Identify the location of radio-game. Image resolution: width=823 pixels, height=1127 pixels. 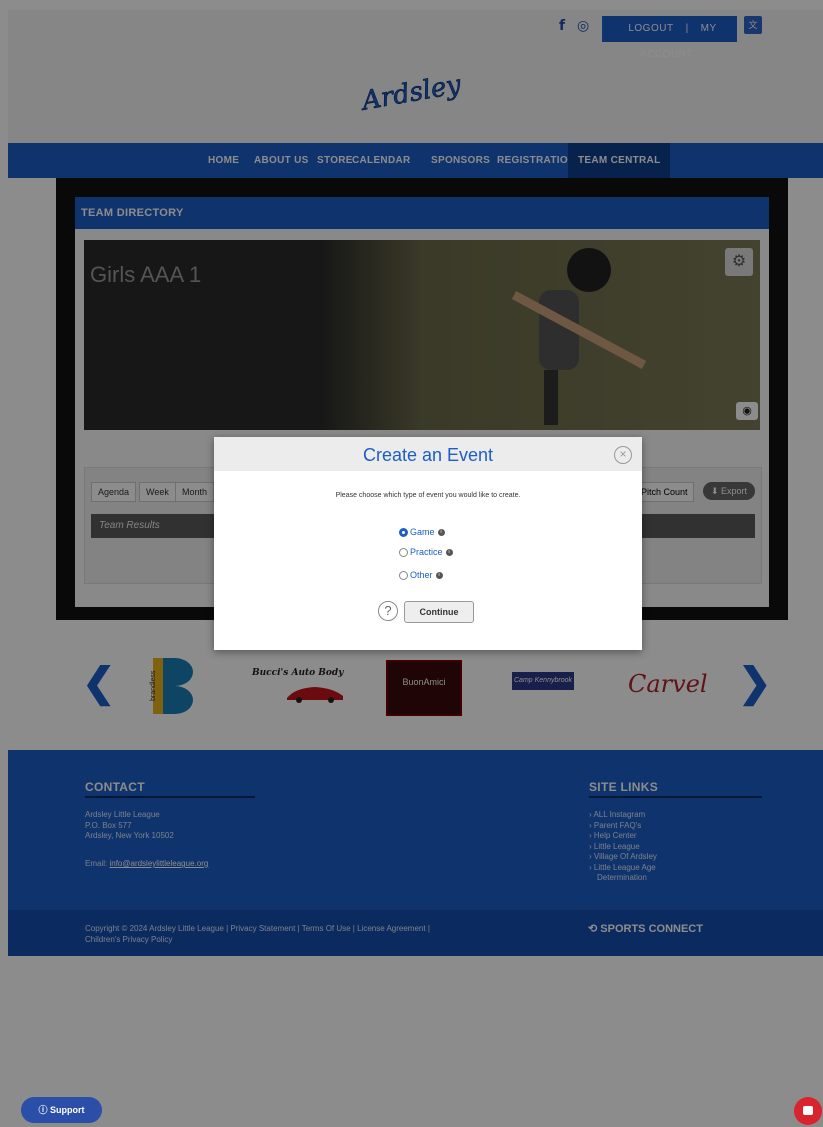
(403, 533).